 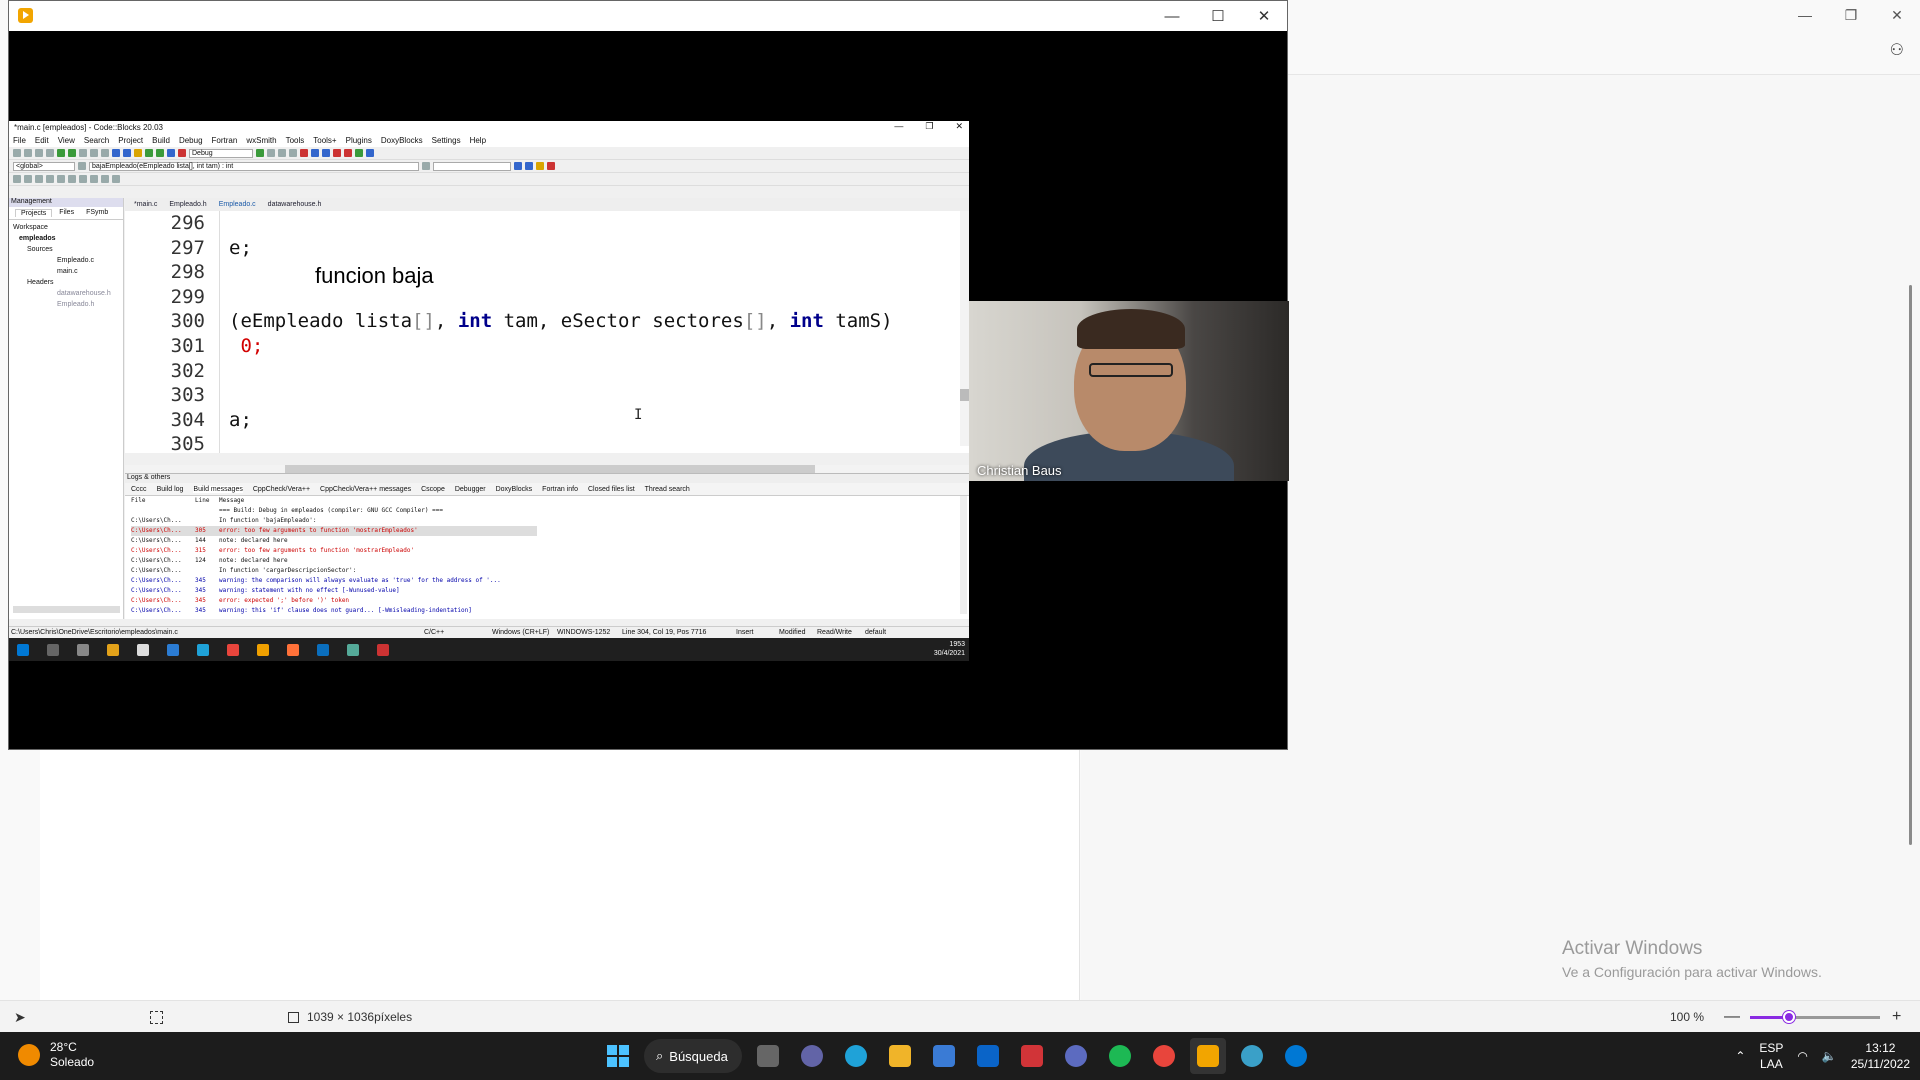 What do you see at coordinates (295, 204) in the screenshot?
I see `editor-tab: datawarehouse.h` at bounding box center [295, 204].